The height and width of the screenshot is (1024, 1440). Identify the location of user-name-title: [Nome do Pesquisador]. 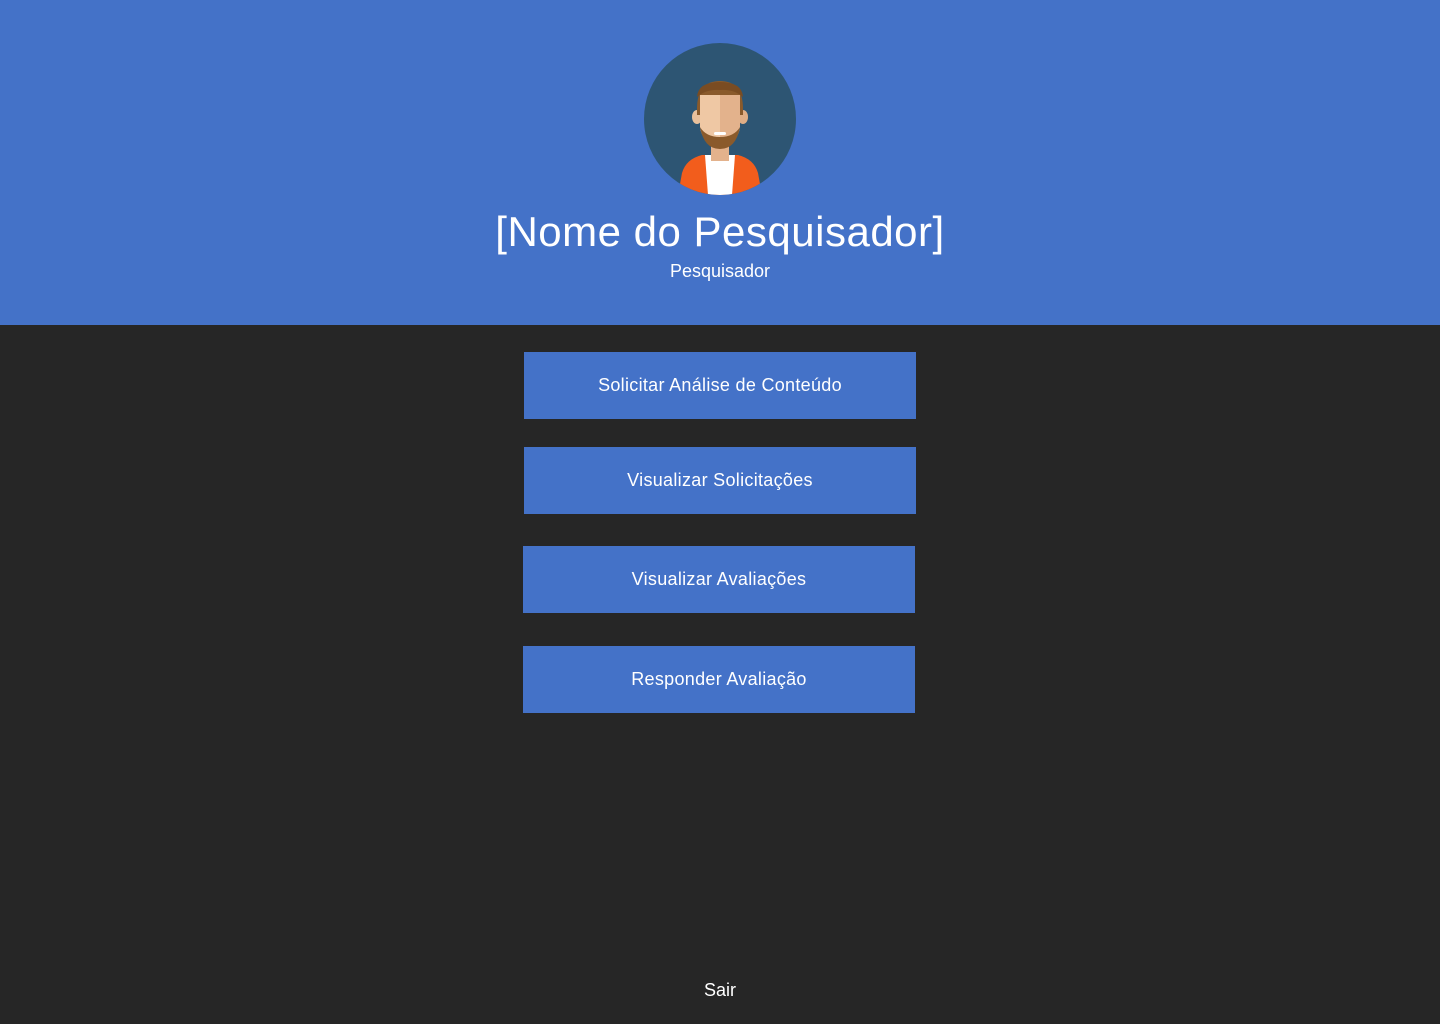
(720, 231).